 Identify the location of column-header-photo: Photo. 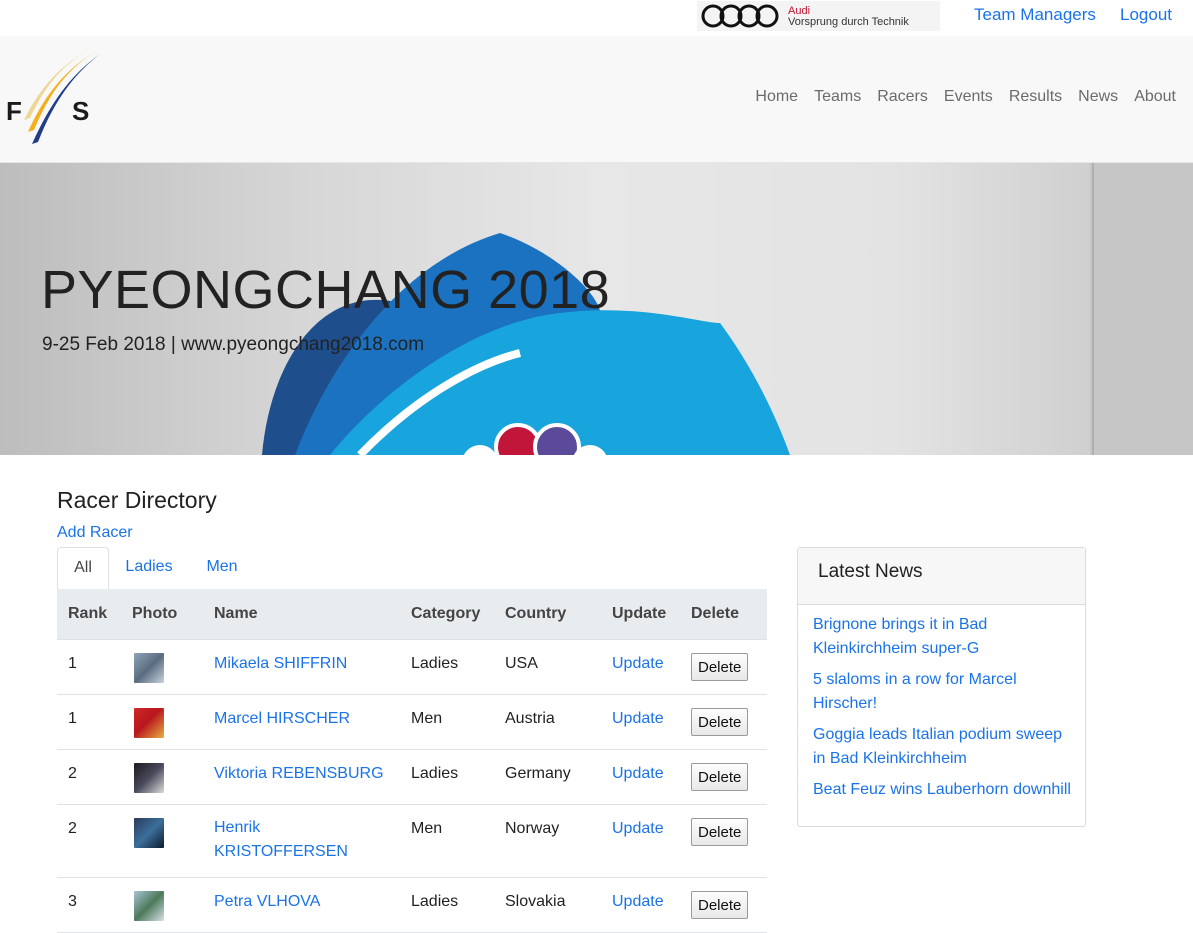
(162, 614).